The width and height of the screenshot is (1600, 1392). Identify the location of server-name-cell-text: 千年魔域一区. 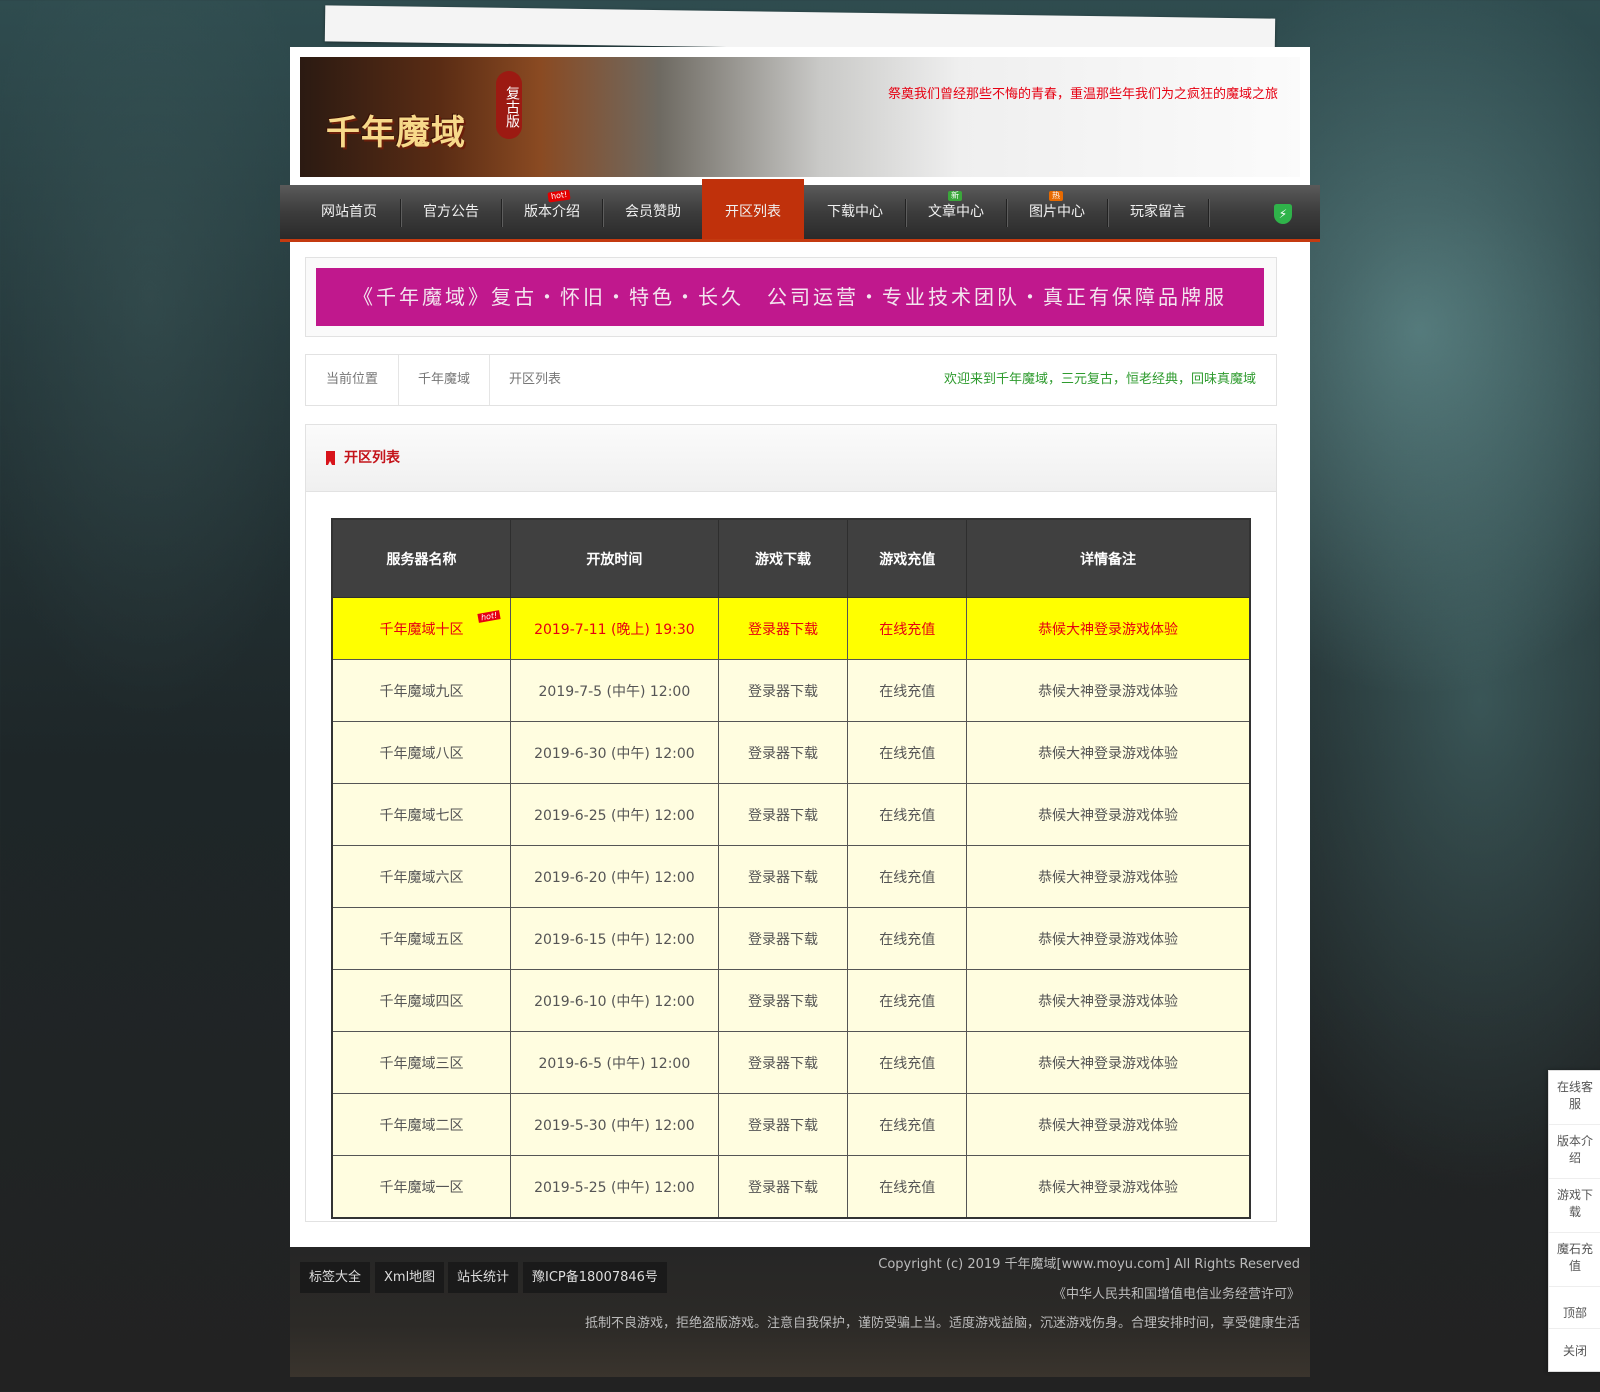
(421, 1187).